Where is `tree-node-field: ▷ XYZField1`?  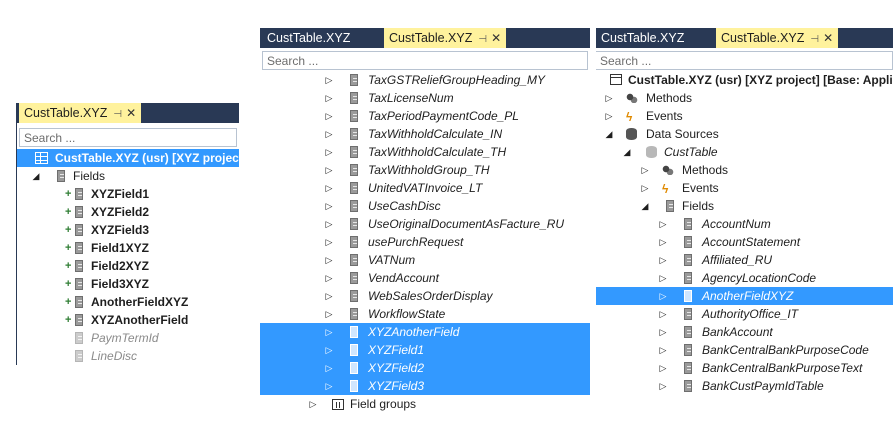
tree-node-field: ▷ XYZField1 is located at coordinates (425, 350).